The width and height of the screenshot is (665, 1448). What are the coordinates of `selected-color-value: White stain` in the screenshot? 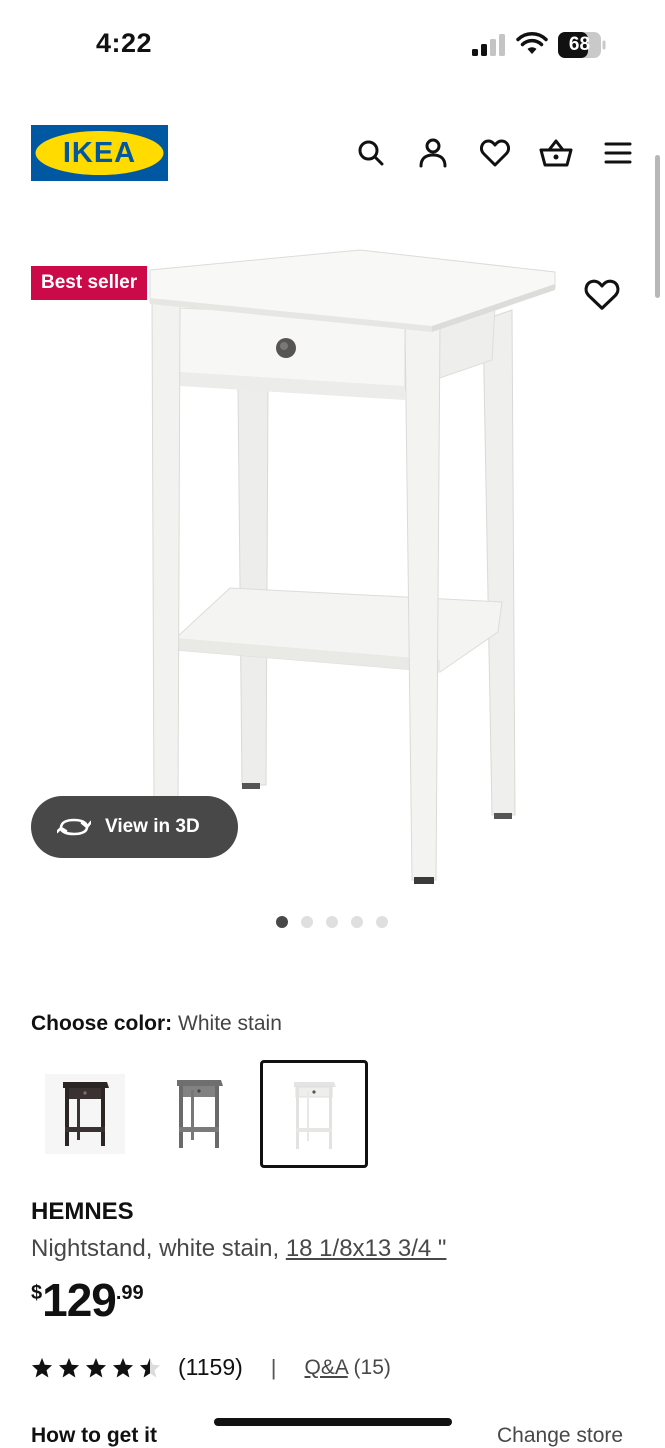 It's located at (230, 1023).